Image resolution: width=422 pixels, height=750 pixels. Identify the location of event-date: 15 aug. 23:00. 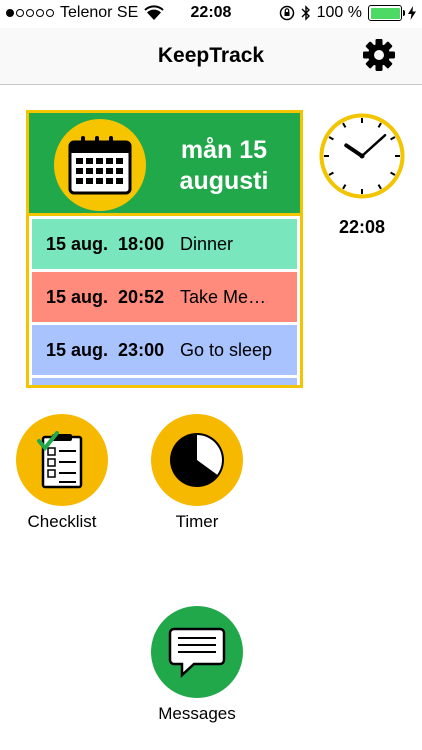
(105, 349).